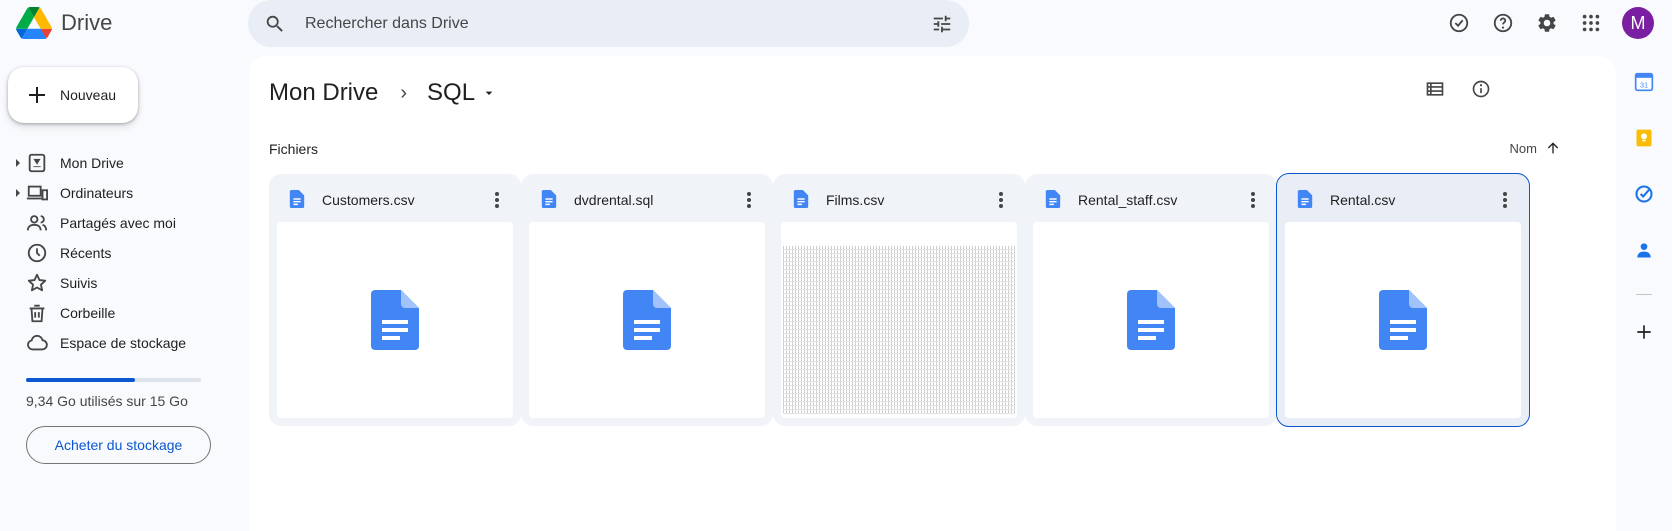 The width and height of the screenshot is (1672, 531). What do you see at coordinates (37, 313) in the screenshot?
I see `trash-icon` at bounding box center [37, 313].